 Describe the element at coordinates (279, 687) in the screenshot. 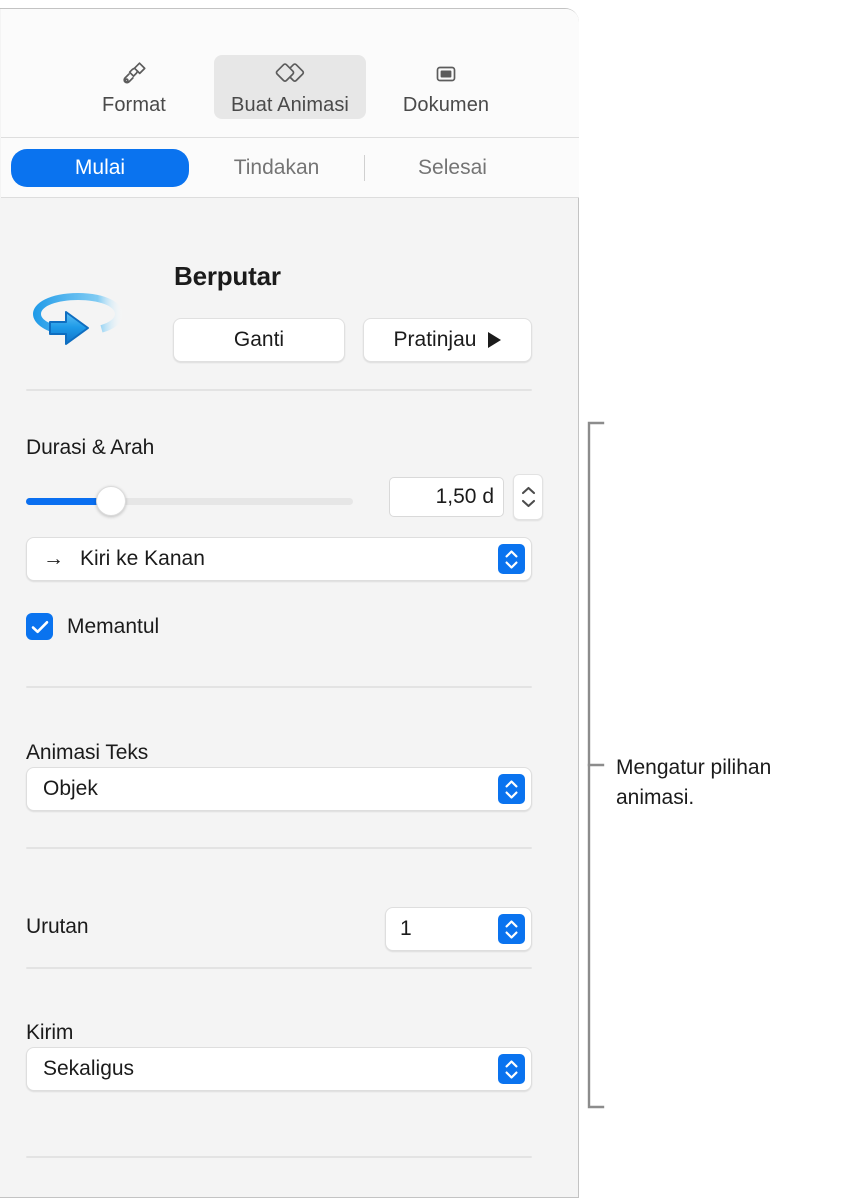

I see `separator-after-duration` at that location.